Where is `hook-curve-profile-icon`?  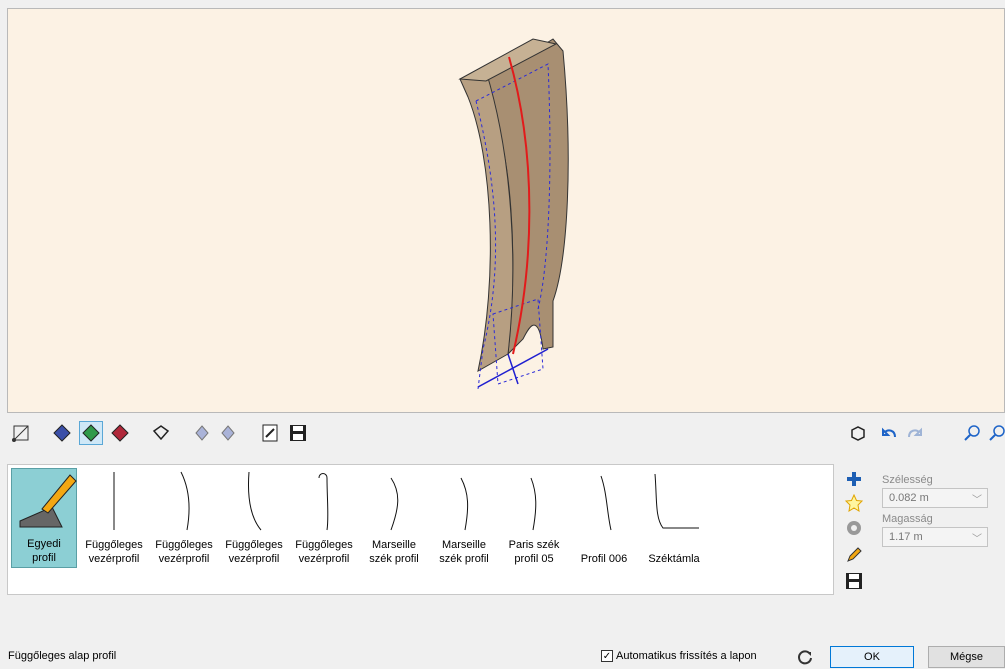 hook-curve-profile-icon is located at coordinates (323, 502).